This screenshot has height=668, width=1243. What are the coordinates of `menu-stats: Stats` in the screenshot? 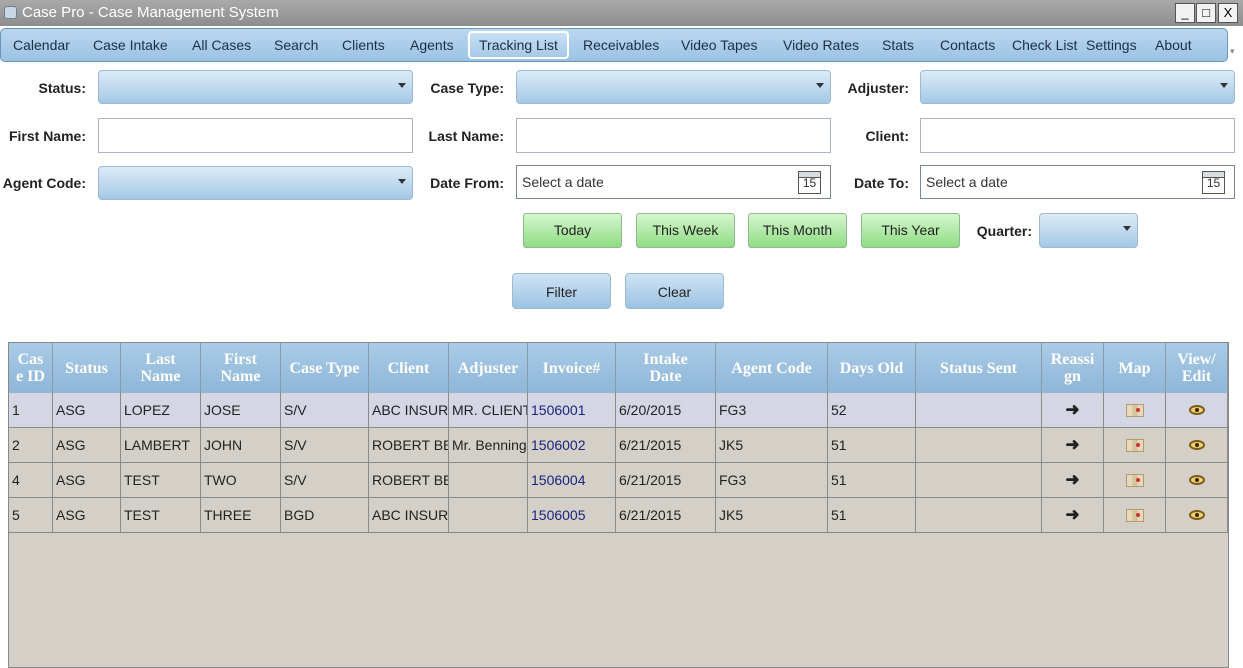 It's located at (898, 45).